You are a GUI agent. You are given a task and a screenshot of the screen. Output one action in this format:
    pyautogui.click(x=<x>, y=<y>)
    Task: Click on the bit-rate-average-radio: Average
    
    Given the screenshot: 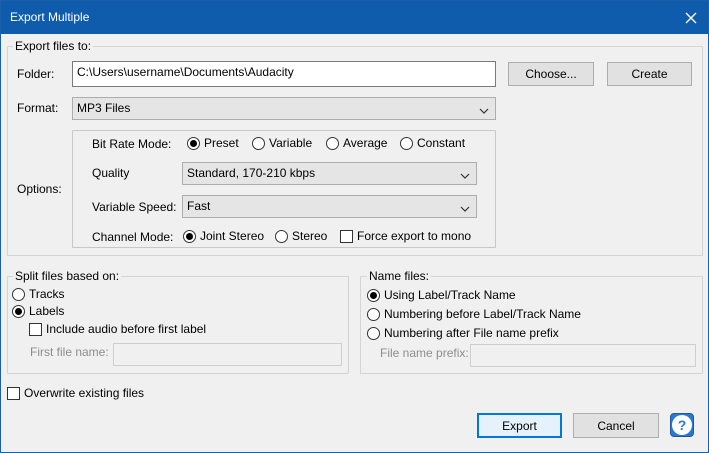 What is the action you would take?
    pyautogui.click(x=356, y=143)
    